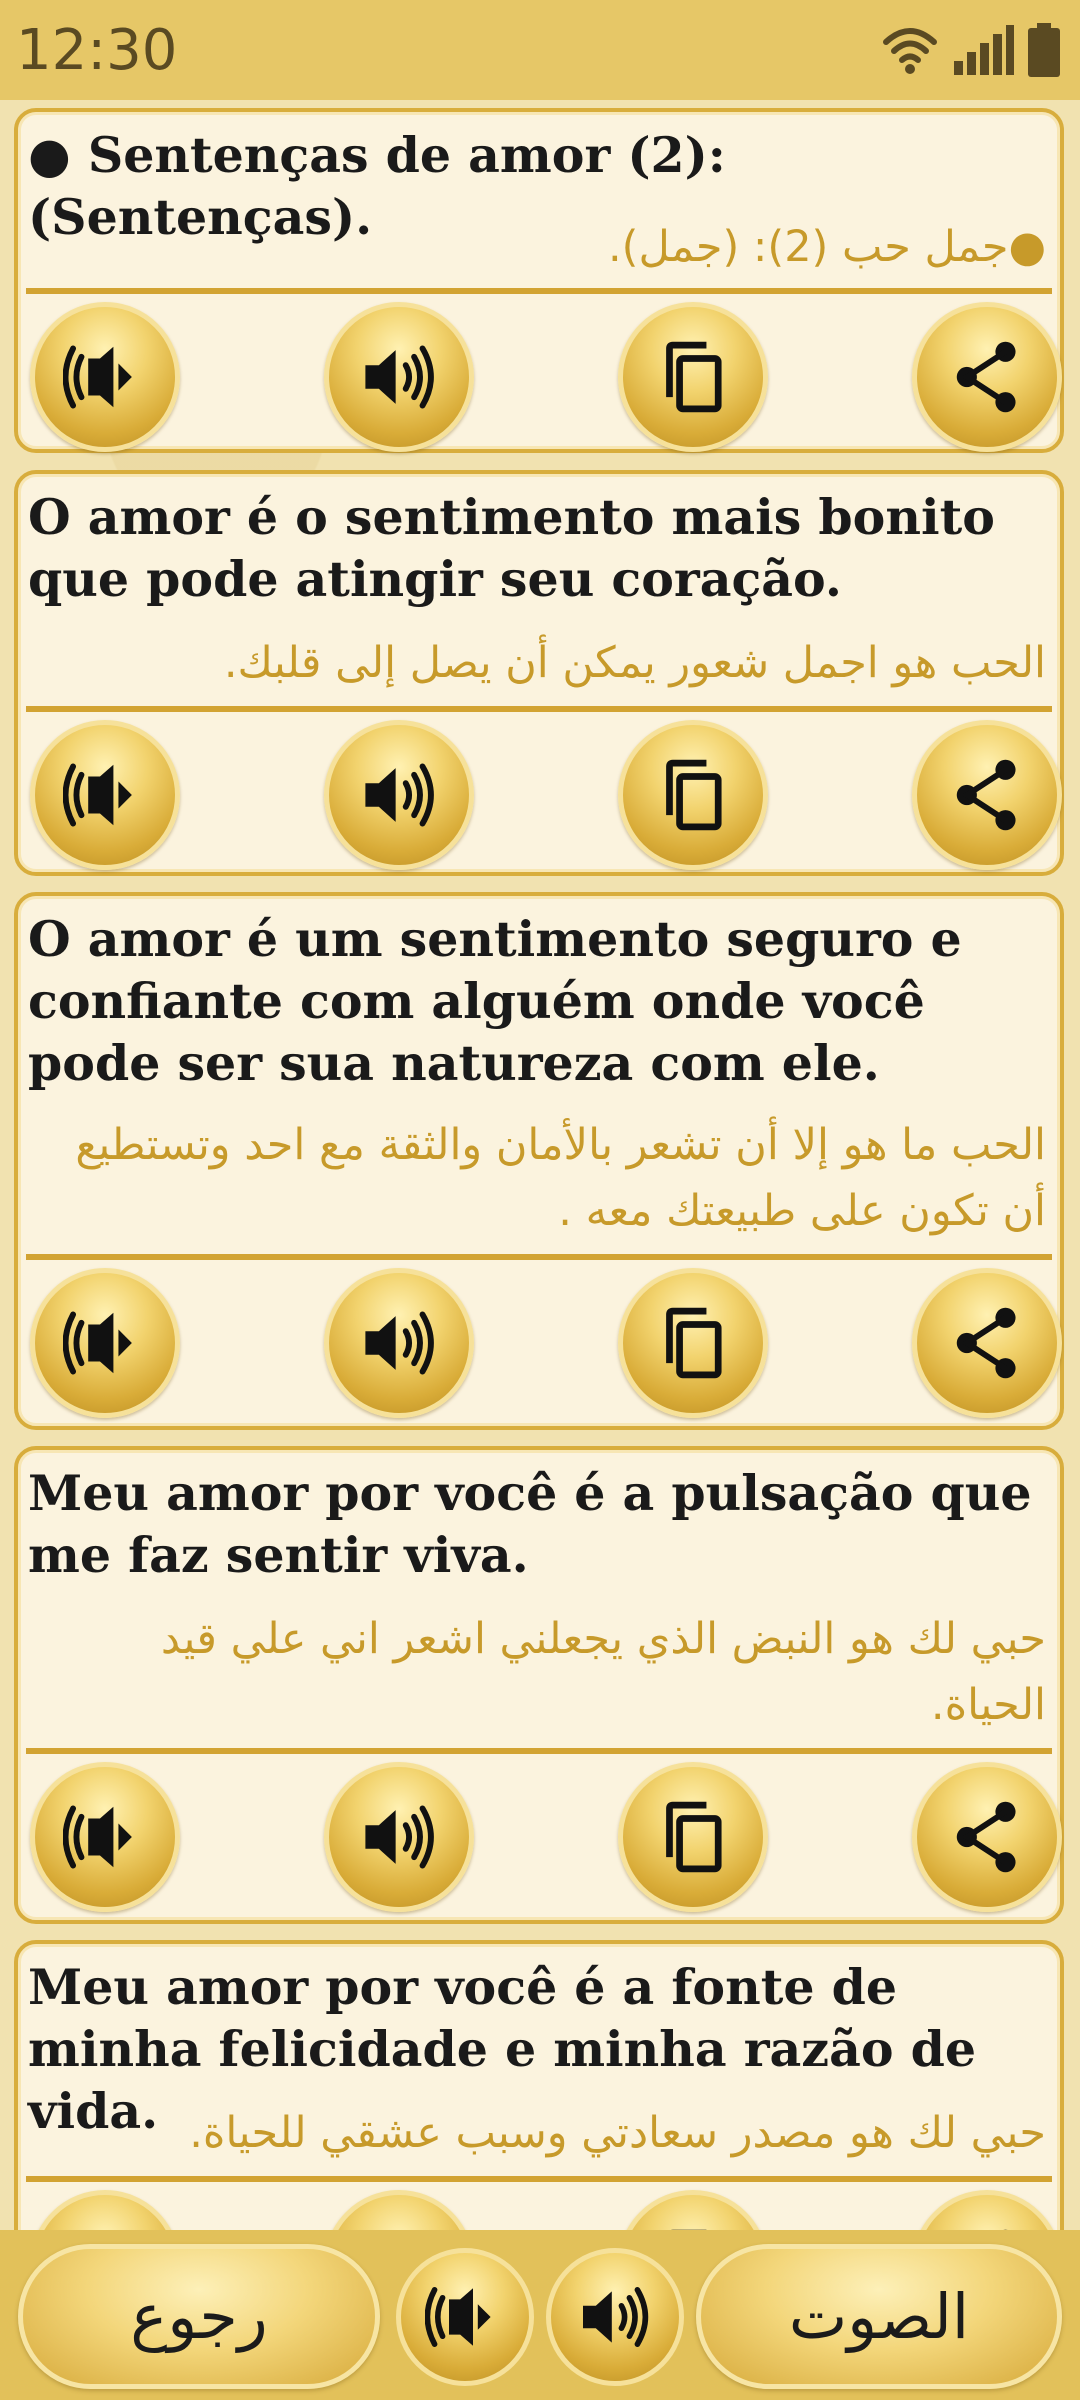  Describe the element at coordinates (634, 663) in the screenshot. I see `arabic-text: الحب هو اجمل شعور يمكن أن يصل إلى قلبك.` at that location.